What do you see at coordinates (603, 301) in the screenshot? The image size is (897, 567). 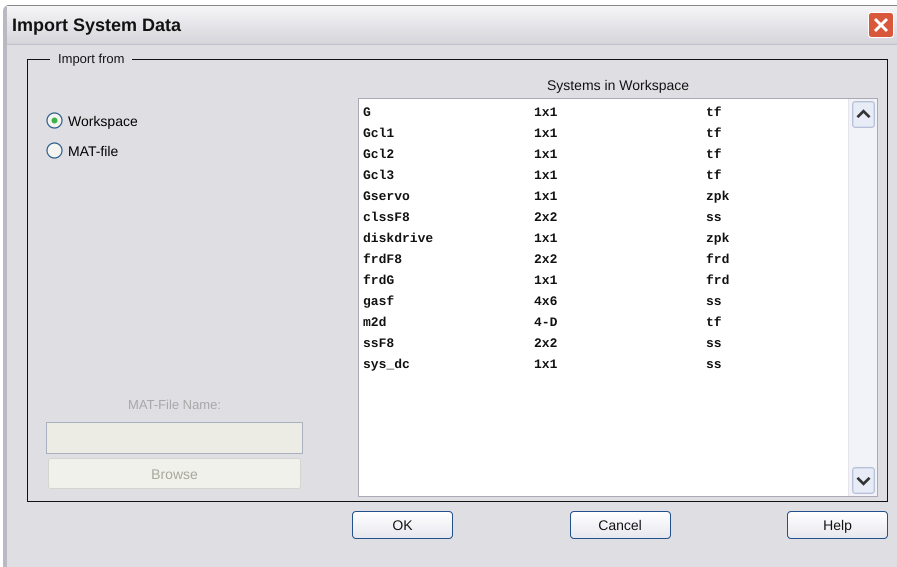 I see `system-row: gasf 4x6 ss` at bounding box center [603, 301].